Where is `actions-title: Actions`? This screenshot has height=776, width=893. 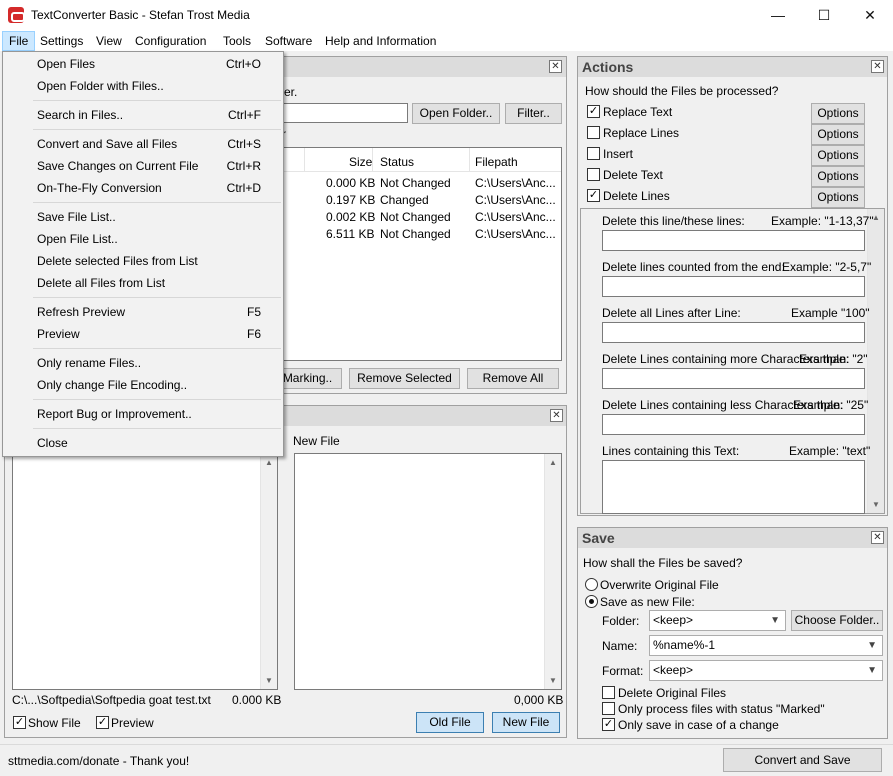
actions-title: Actions is located at coordinates (732, 67).